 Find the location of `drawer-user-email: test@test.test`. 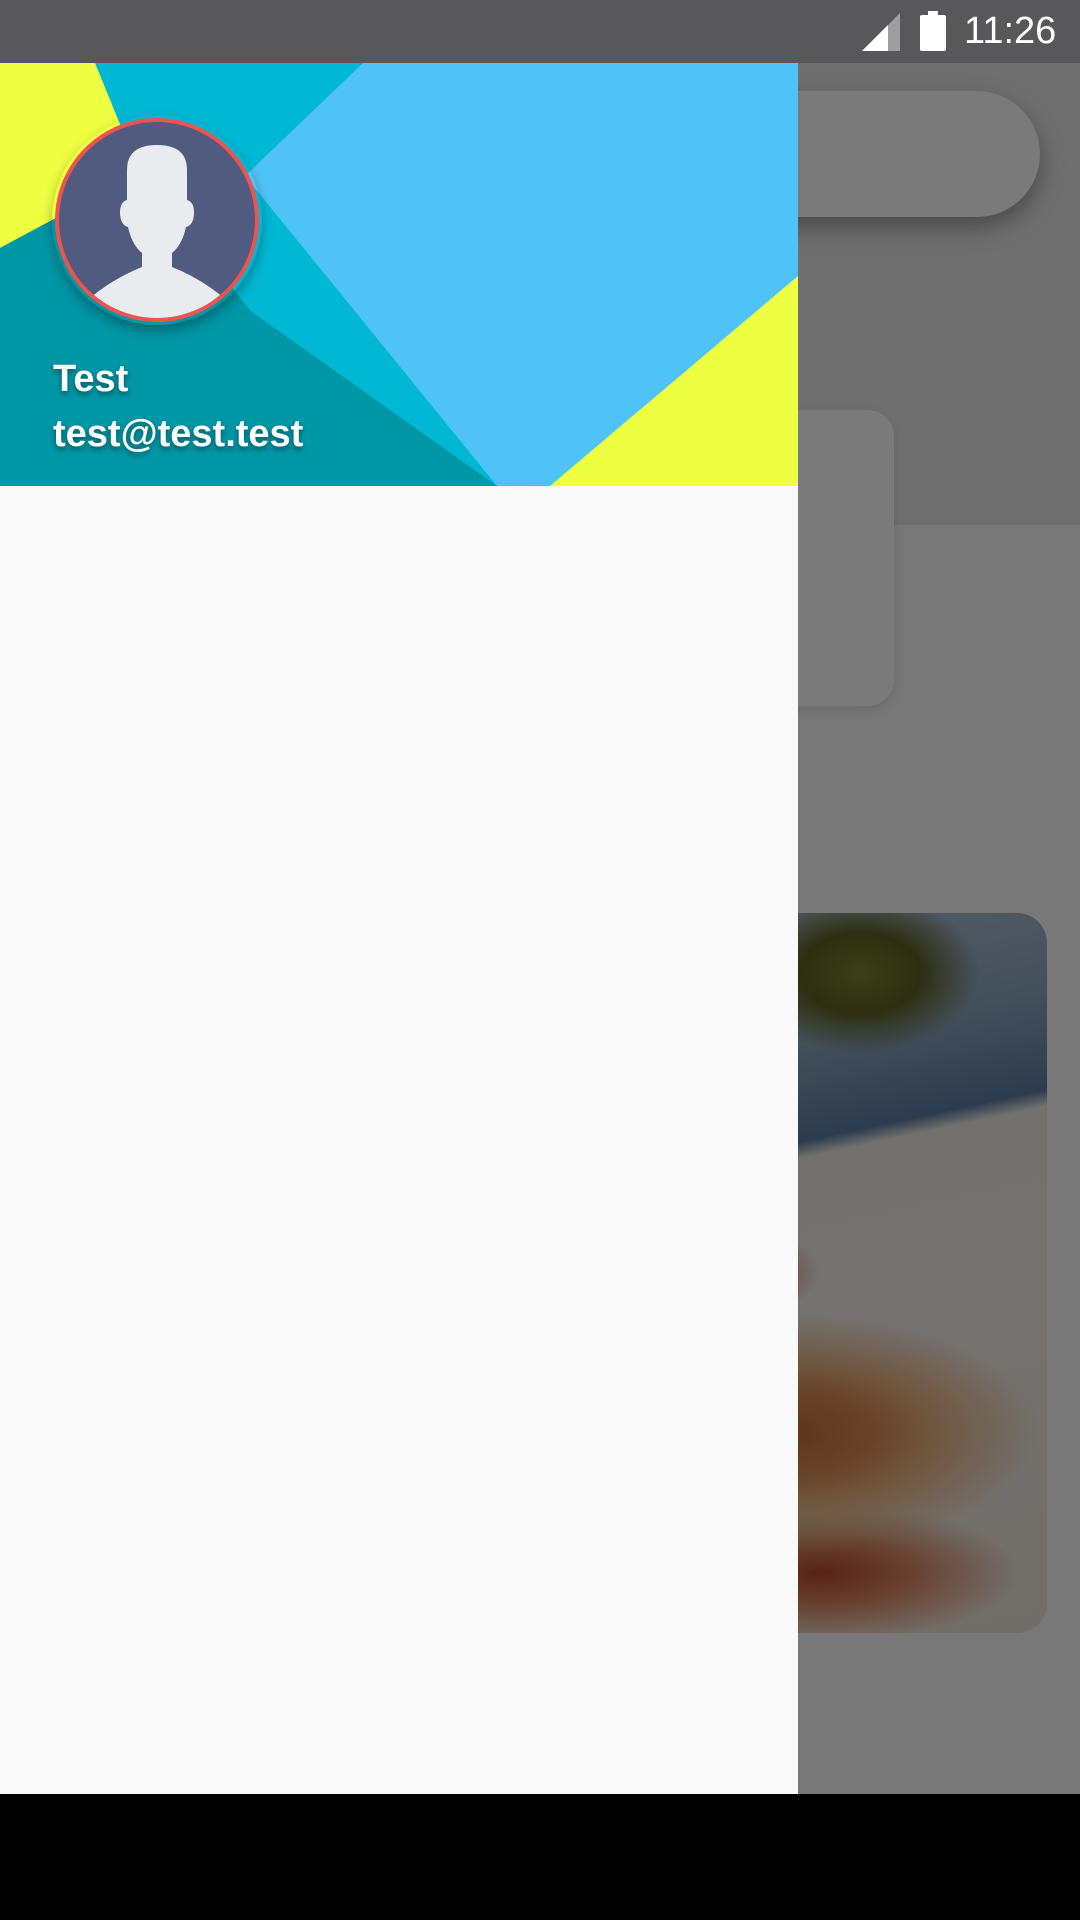

drawer-user-email: test@test.test is located at coordinates (178, 434).